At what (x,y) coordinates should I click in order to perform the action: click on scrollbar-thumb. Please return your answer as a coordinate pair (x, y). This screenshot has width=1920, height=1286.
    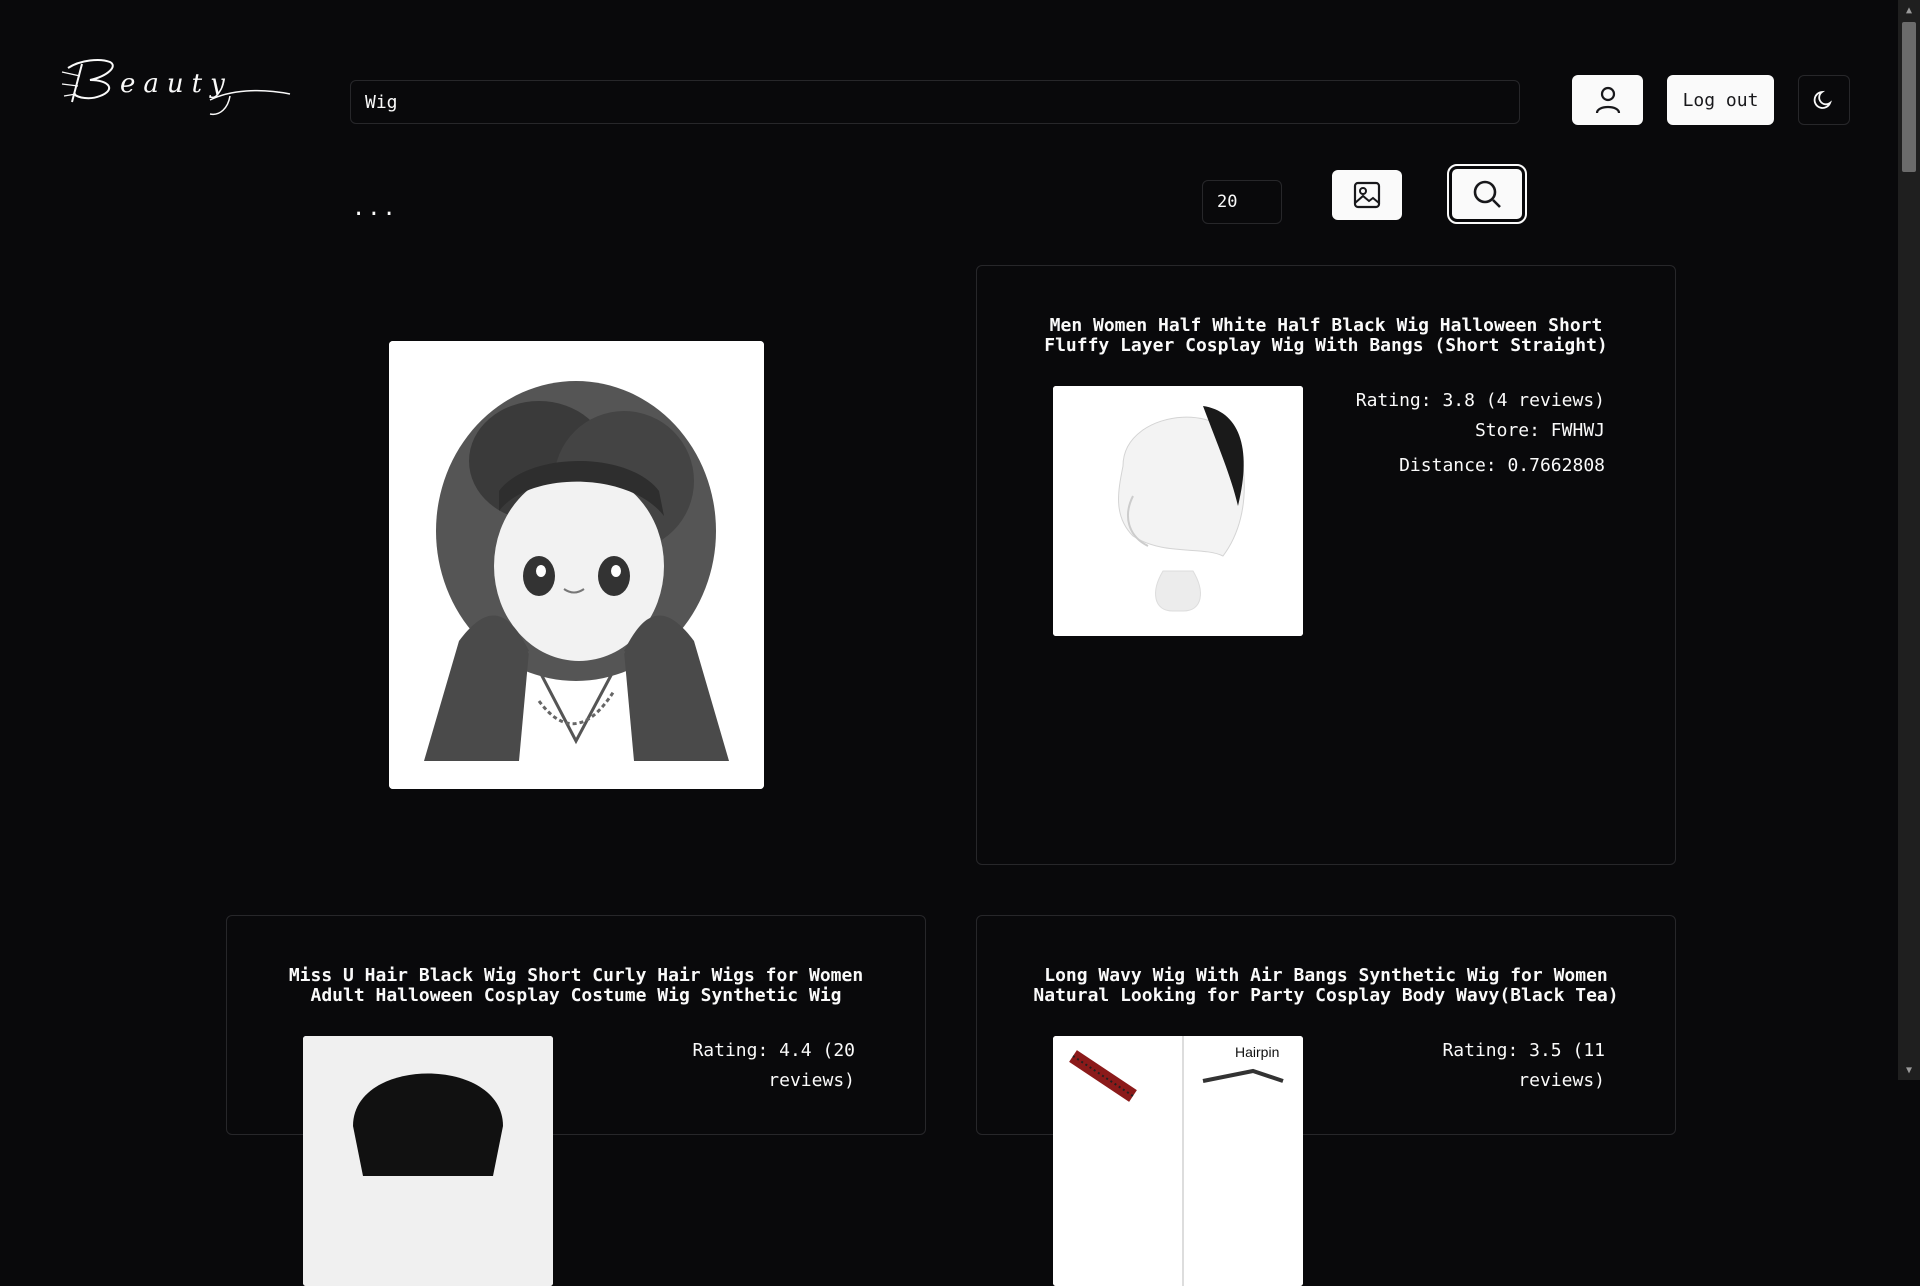
    Looking at the image, I should click on (1909, 97).